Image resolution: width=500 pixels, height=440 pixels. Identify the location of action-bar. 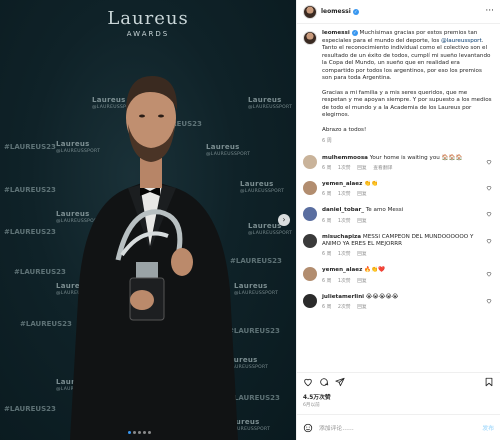
(398, 381).